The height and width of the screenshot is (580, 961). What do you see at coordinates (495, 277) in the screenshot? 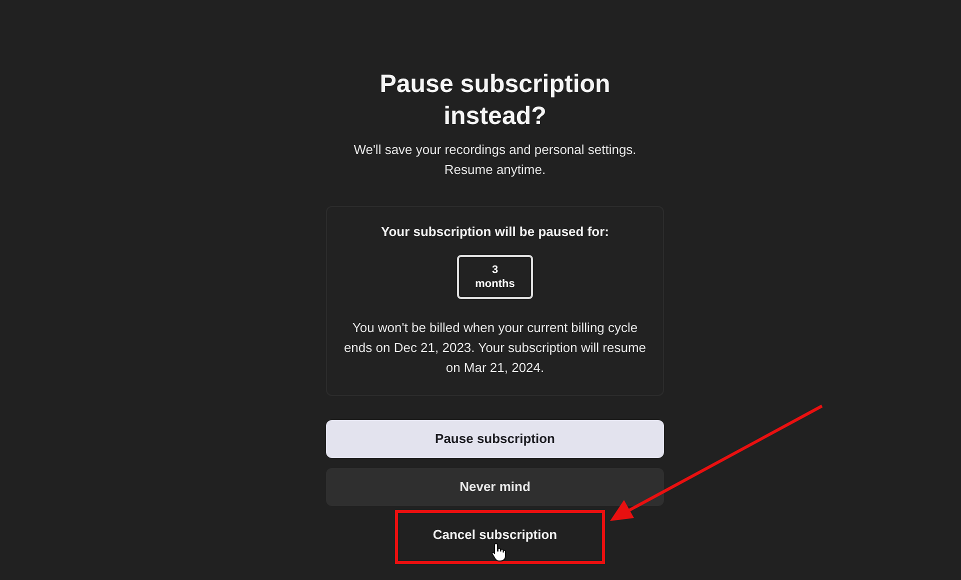
I see `duration-option: 3 months` at bounding box center [495, 277].